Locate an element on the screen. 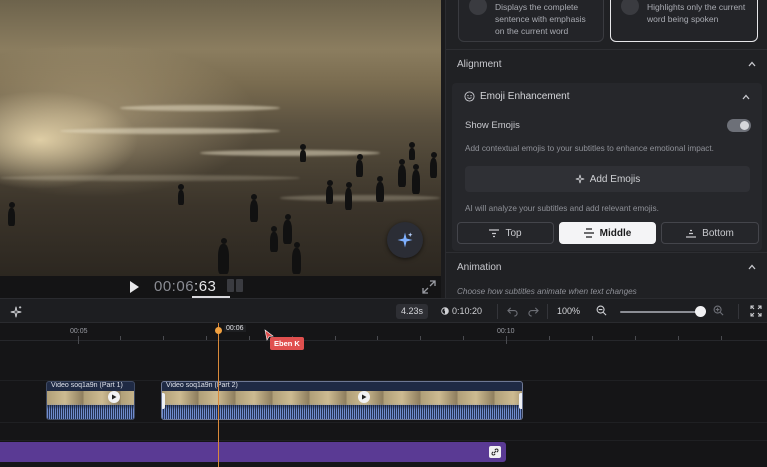 The image size is (767, 467). show-emojis-label: Show Emojis is located at coordinates (492, 125).